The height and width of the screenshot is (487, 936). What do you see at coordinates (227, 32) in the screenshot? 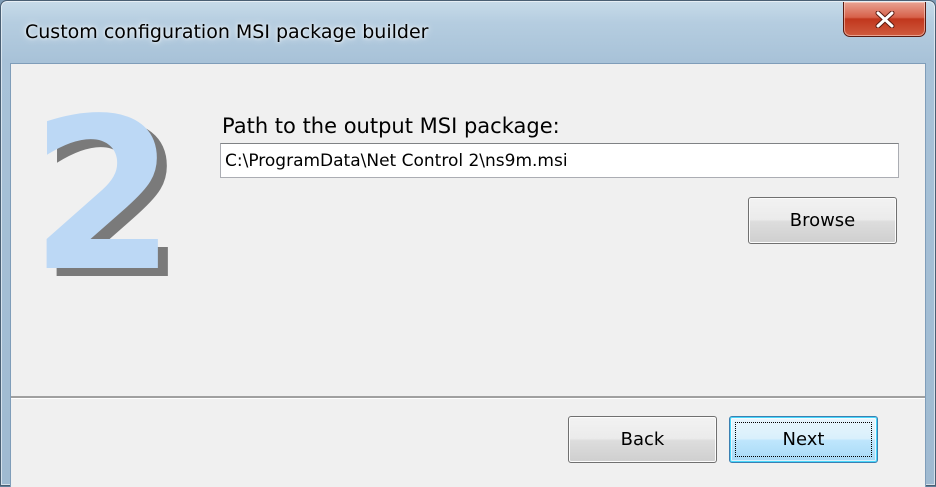
I see `window-title: Custom configuration MSI package builder` at bounding box center [227, 32].